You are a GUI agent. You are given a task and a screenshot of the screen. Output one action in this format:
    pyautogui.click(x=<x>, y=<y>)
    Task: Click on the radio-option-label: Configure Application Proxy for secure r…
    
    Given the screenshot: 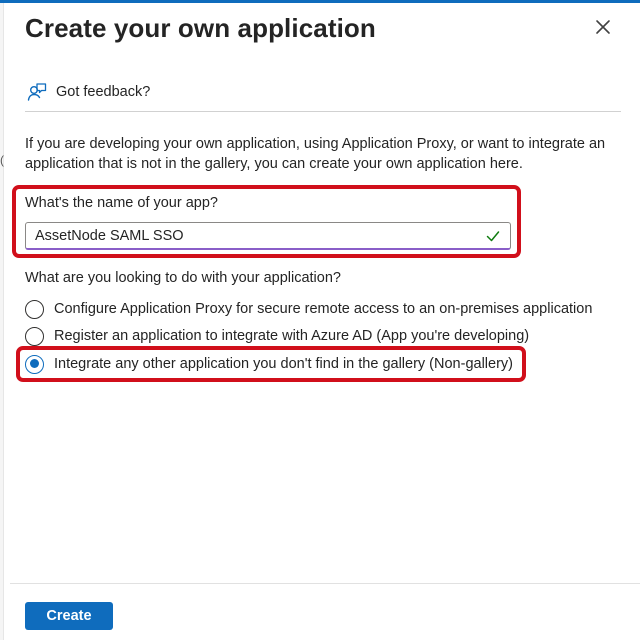 What is the action you would take?
    pyautogui.click(x=323, y=309)
    